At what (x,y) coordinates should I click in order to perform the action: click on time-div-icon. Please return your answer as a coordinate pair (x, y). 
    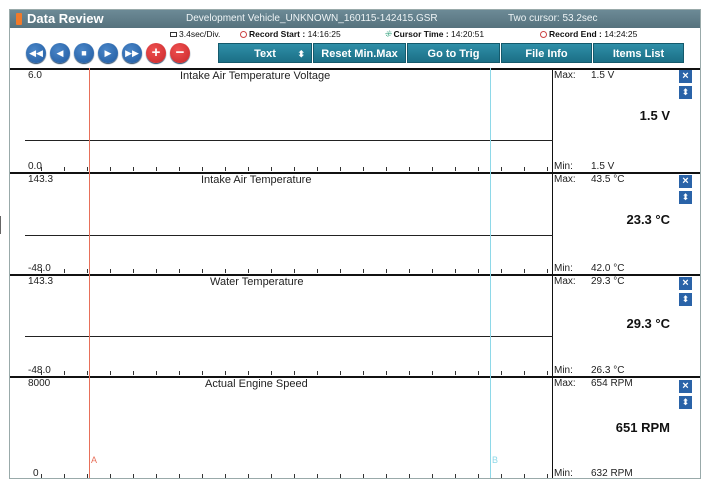
    Looking at the image, I should click on (173, 34).